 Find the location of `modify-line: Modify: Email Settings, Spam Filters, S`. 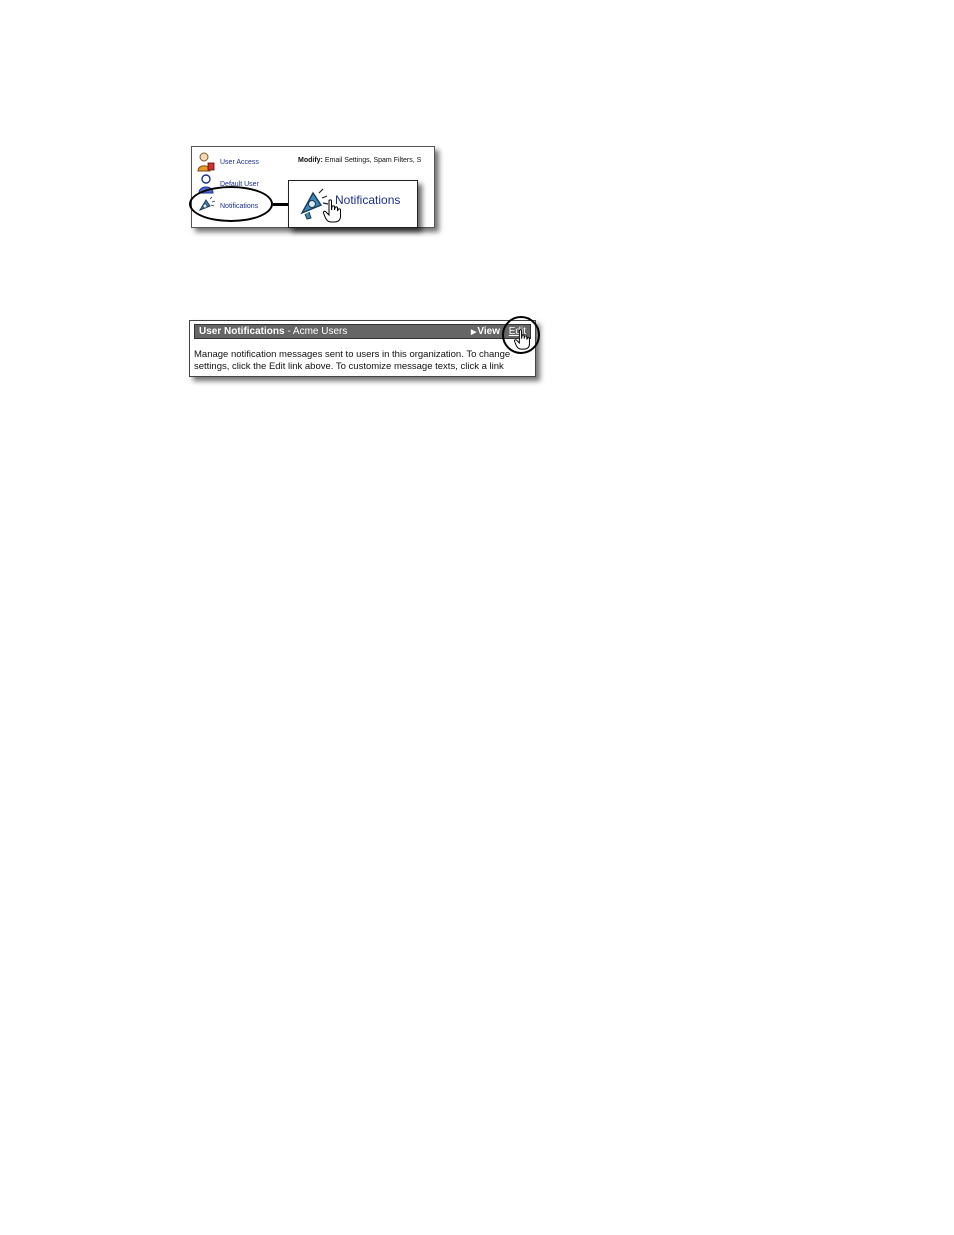

modify-line: Modify: Email Settings, Spam Filters, S is located at coordinates (359, 160).